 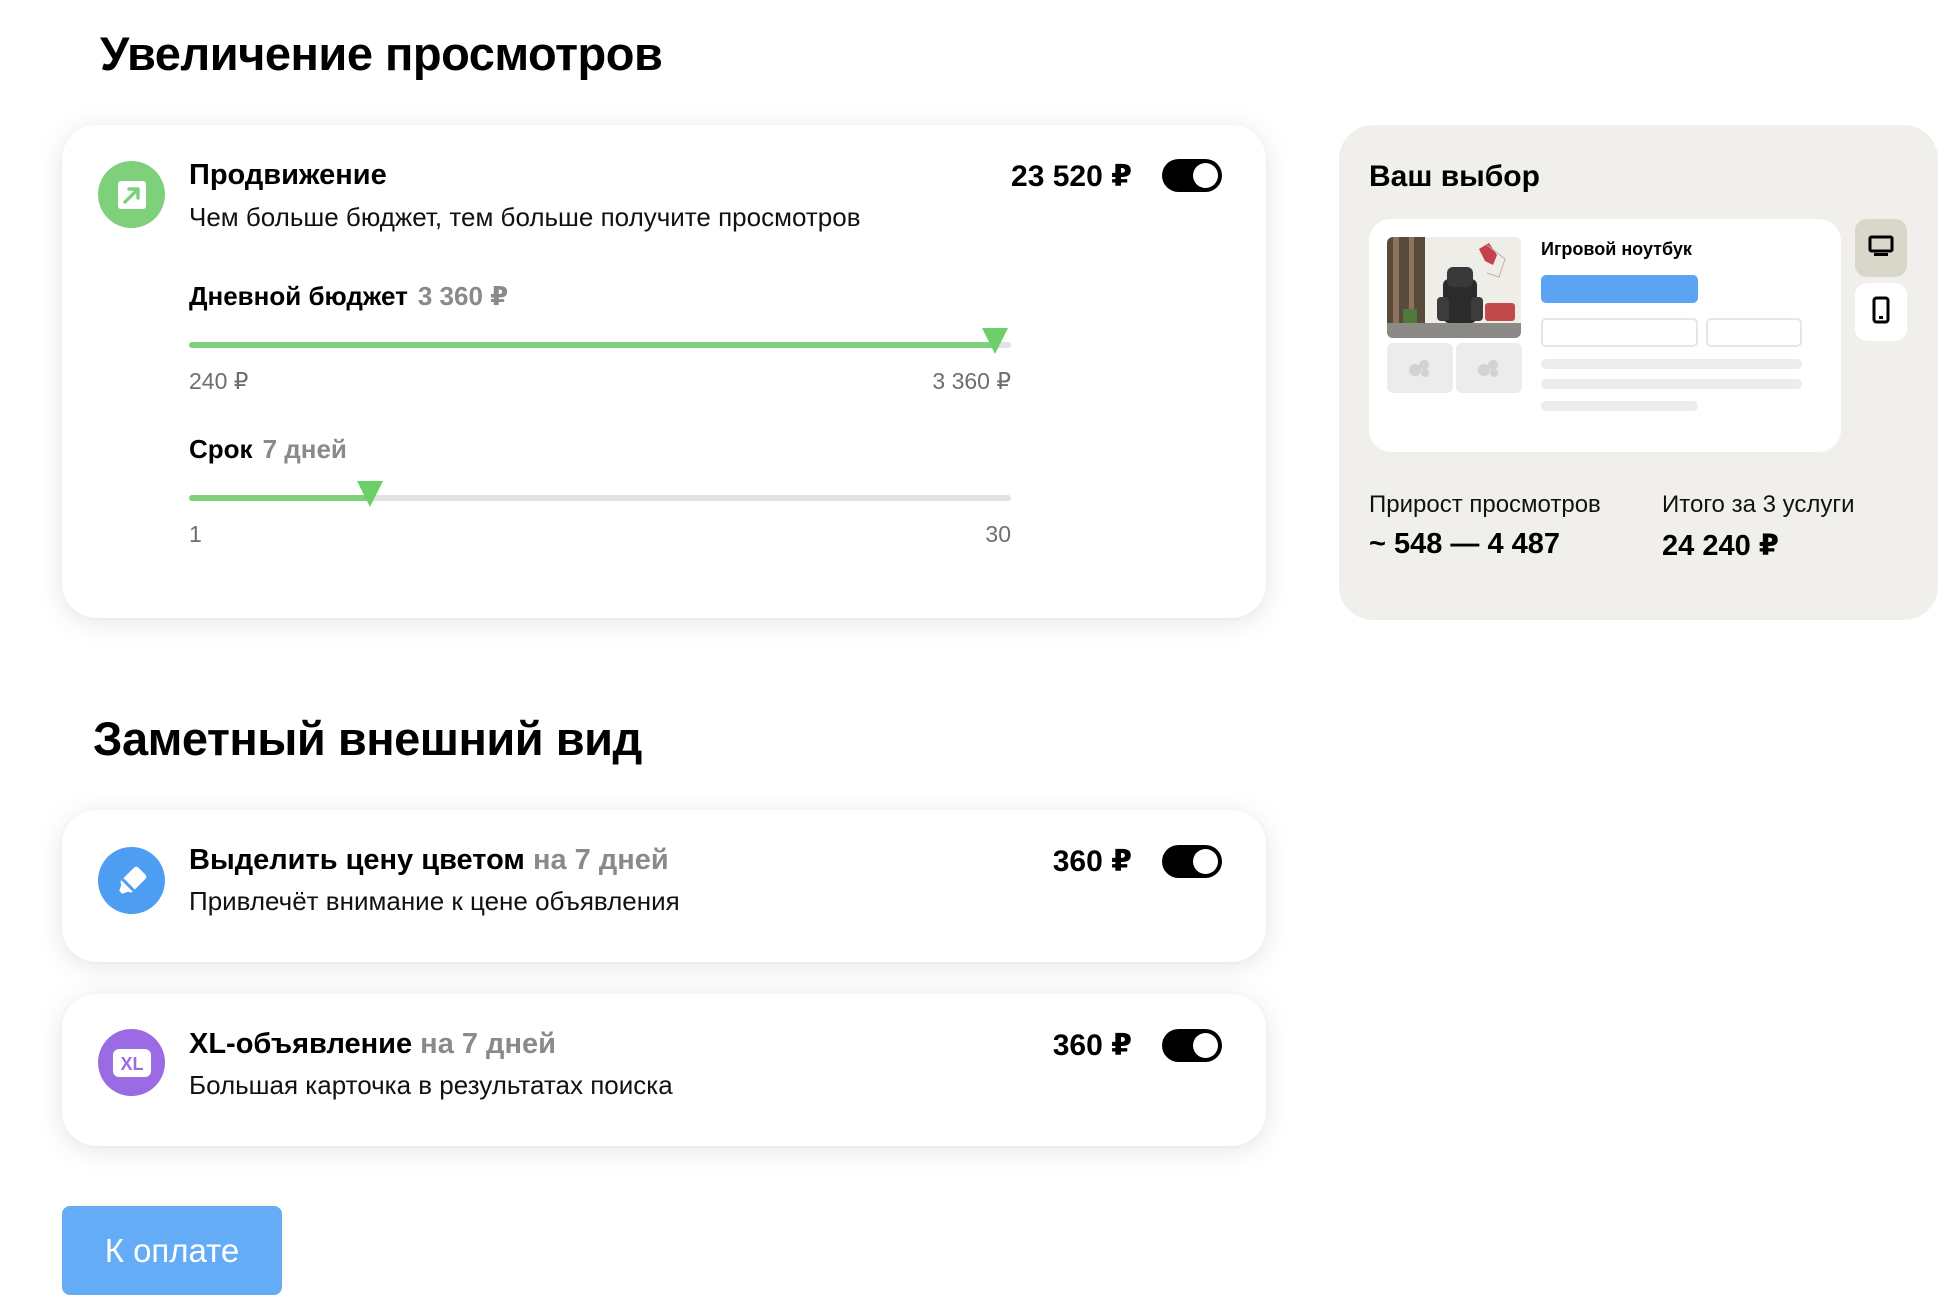 What do you see at coordinates (592, 345) in the screenshot?
I see `daily-budget-slider-fill` at bounding box center [592, 345].